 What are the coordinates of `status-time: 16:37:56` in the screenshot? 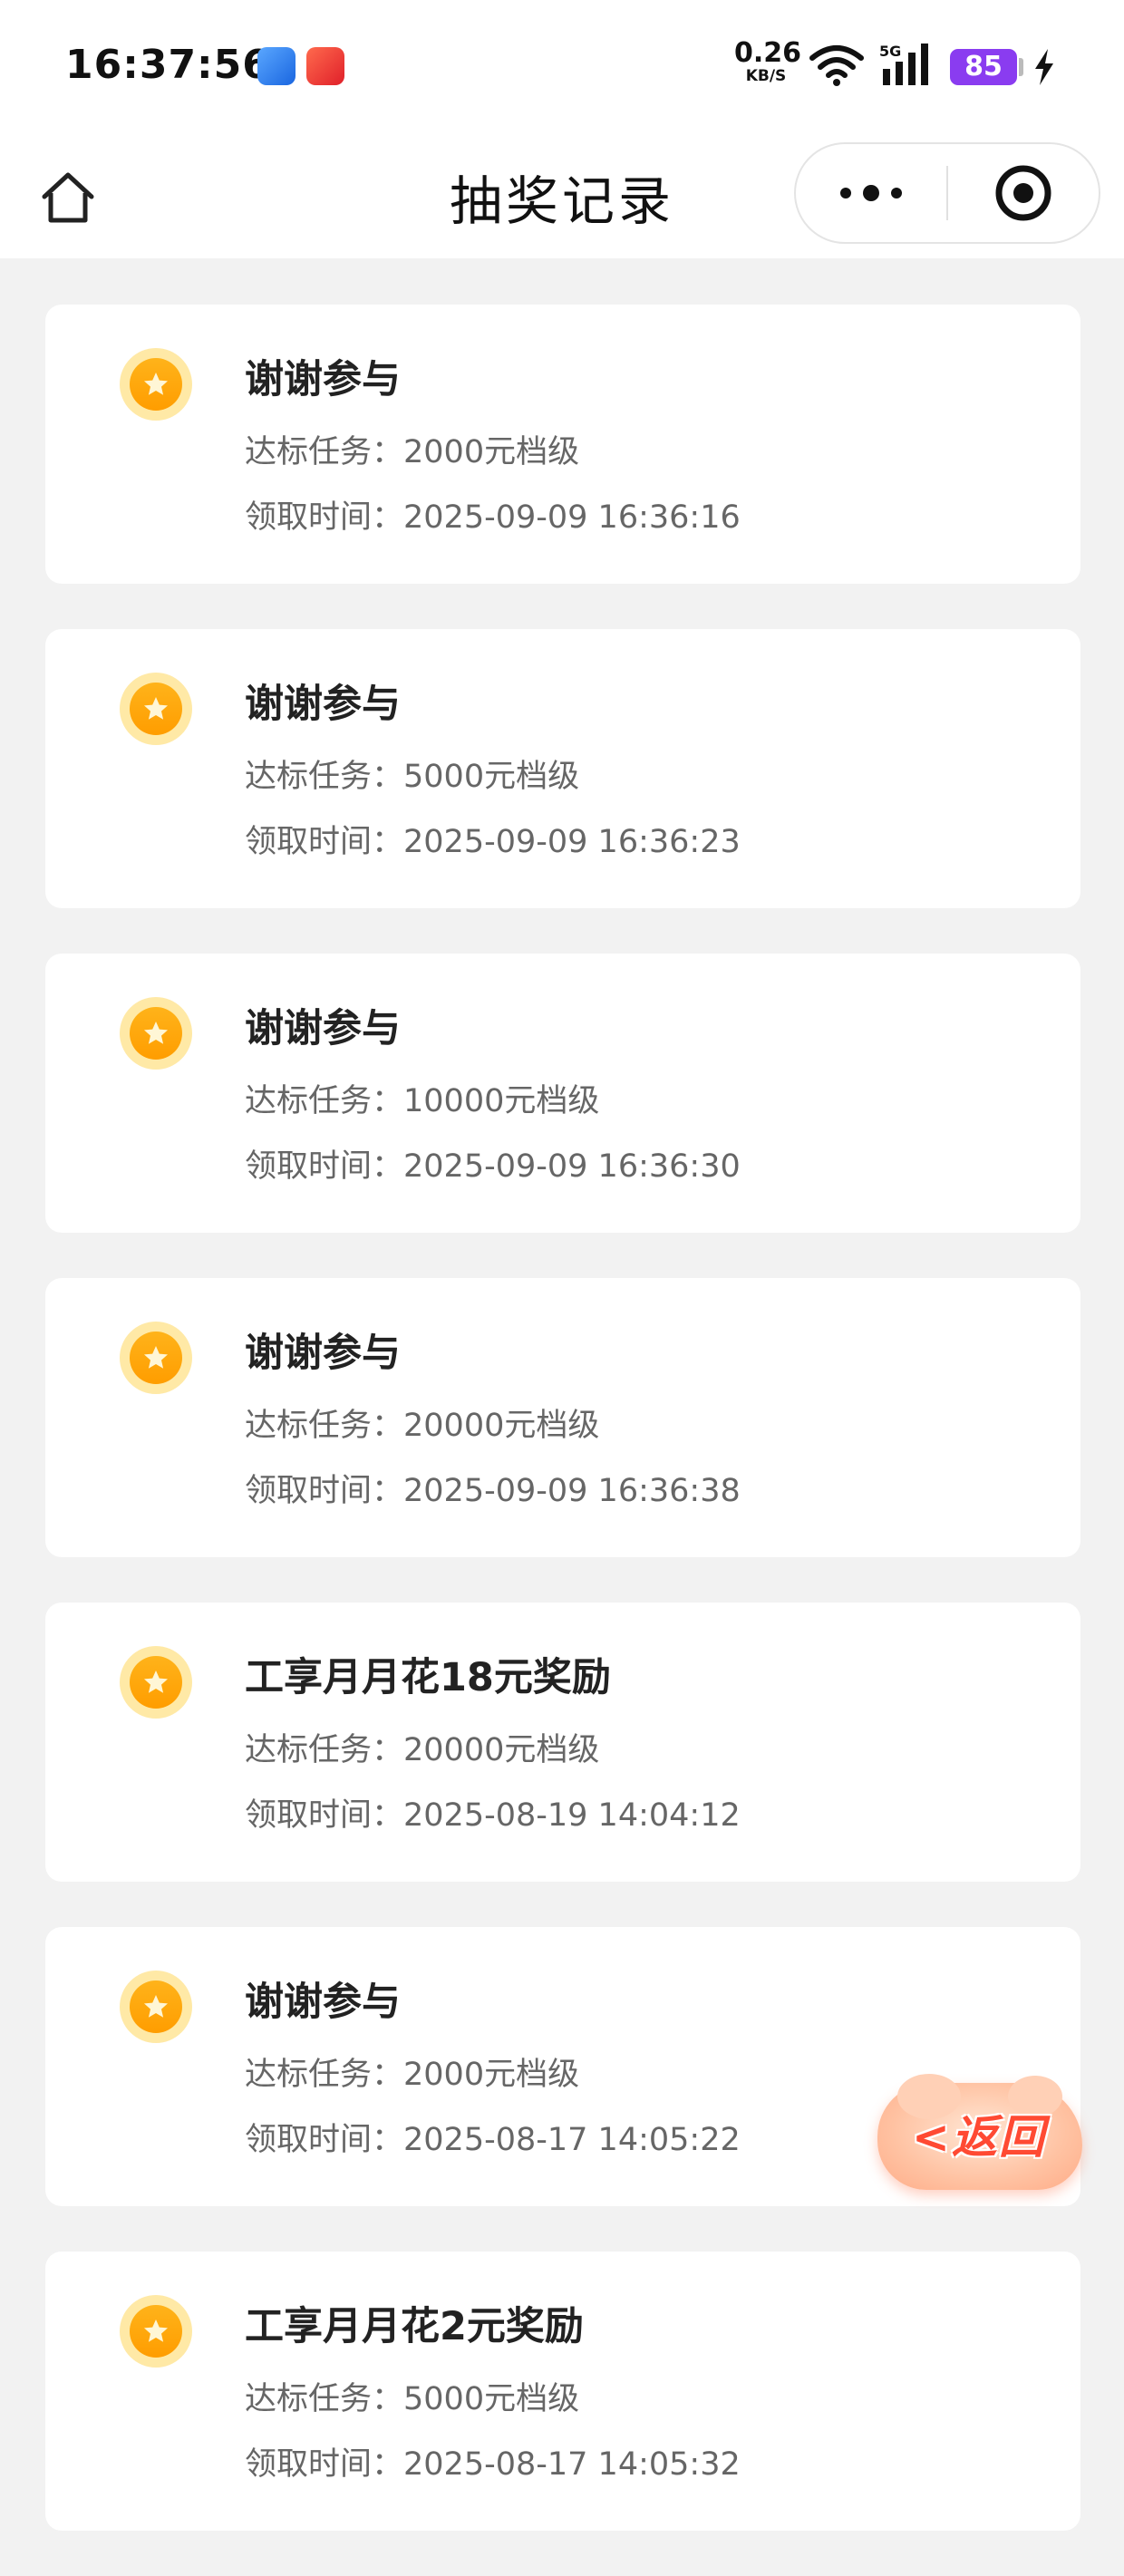 It's located at (168, 65).